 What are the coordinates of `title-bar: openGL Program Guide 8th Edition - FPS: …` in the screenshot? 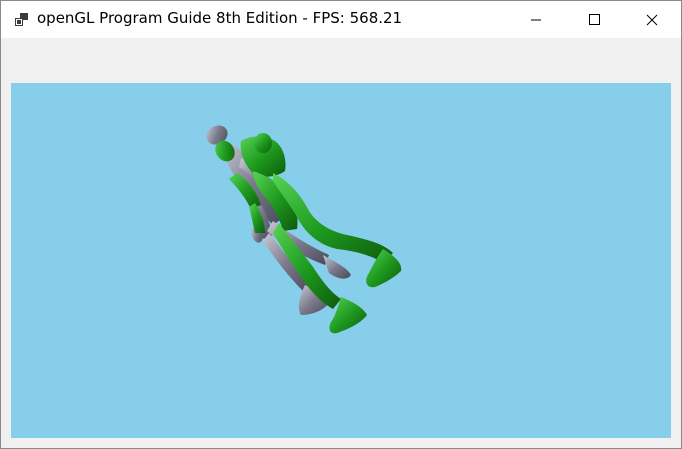 It's located at (341, 19).